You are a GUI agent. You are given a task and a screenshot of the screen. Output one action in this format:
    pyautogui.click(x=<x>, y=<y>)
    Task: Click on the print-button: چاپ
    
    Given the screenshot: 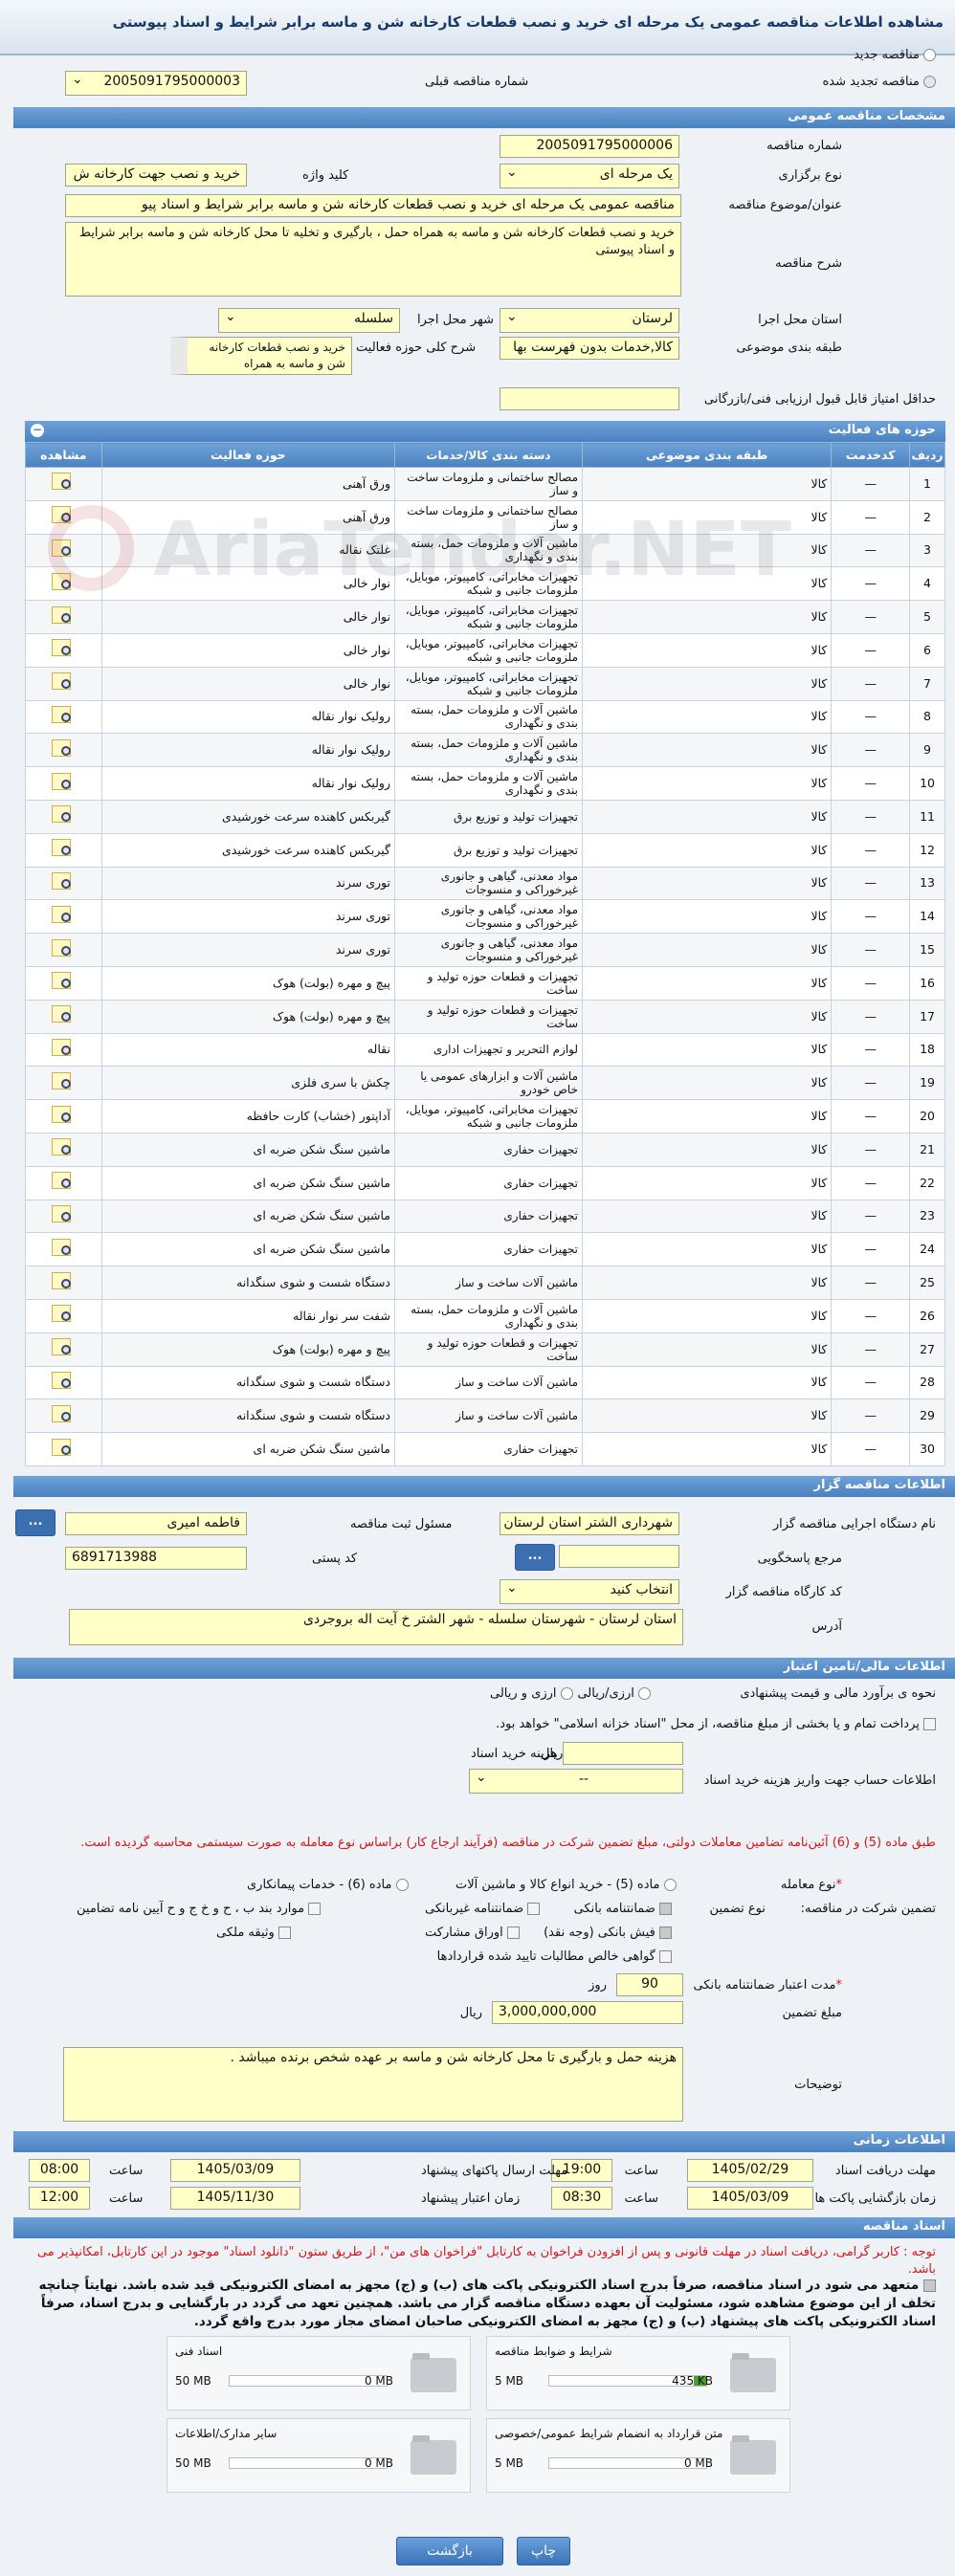 What is the action you would take?
    pyautogui.click(x=543, y=2551)
    